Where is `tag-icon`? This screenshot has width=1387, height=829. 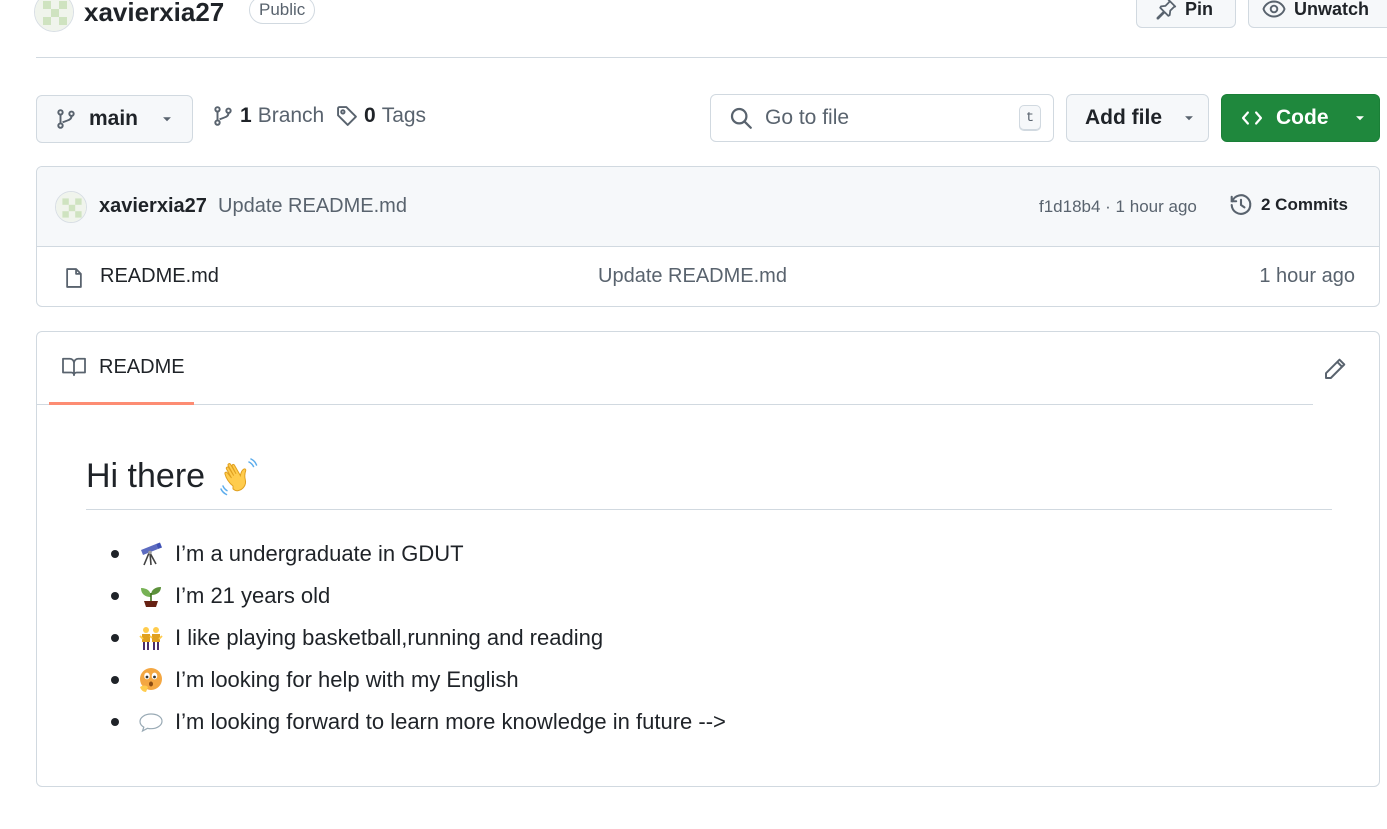 tag-icon is located at coordinates (347, 116).